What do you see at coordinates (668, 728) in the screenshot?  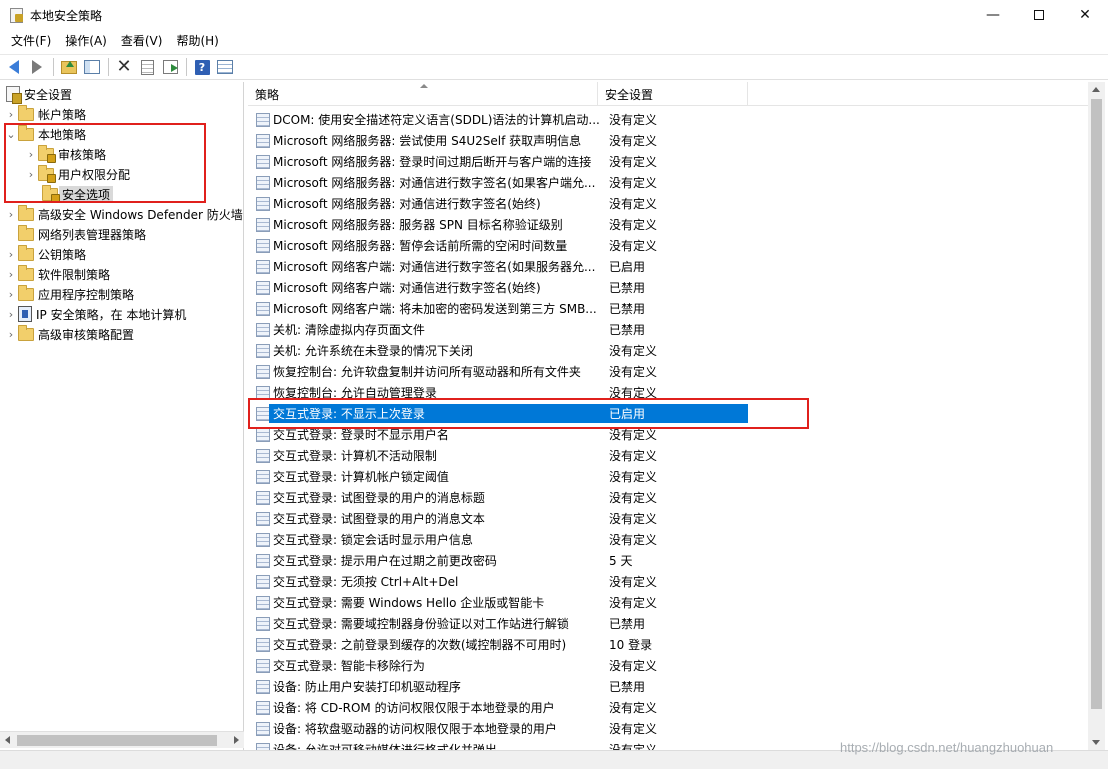 I see `table-row: 设备: 将软盘驱动器的访问权限仅限于本地登录的用户 没有定义` at bounding box center [668, 728].